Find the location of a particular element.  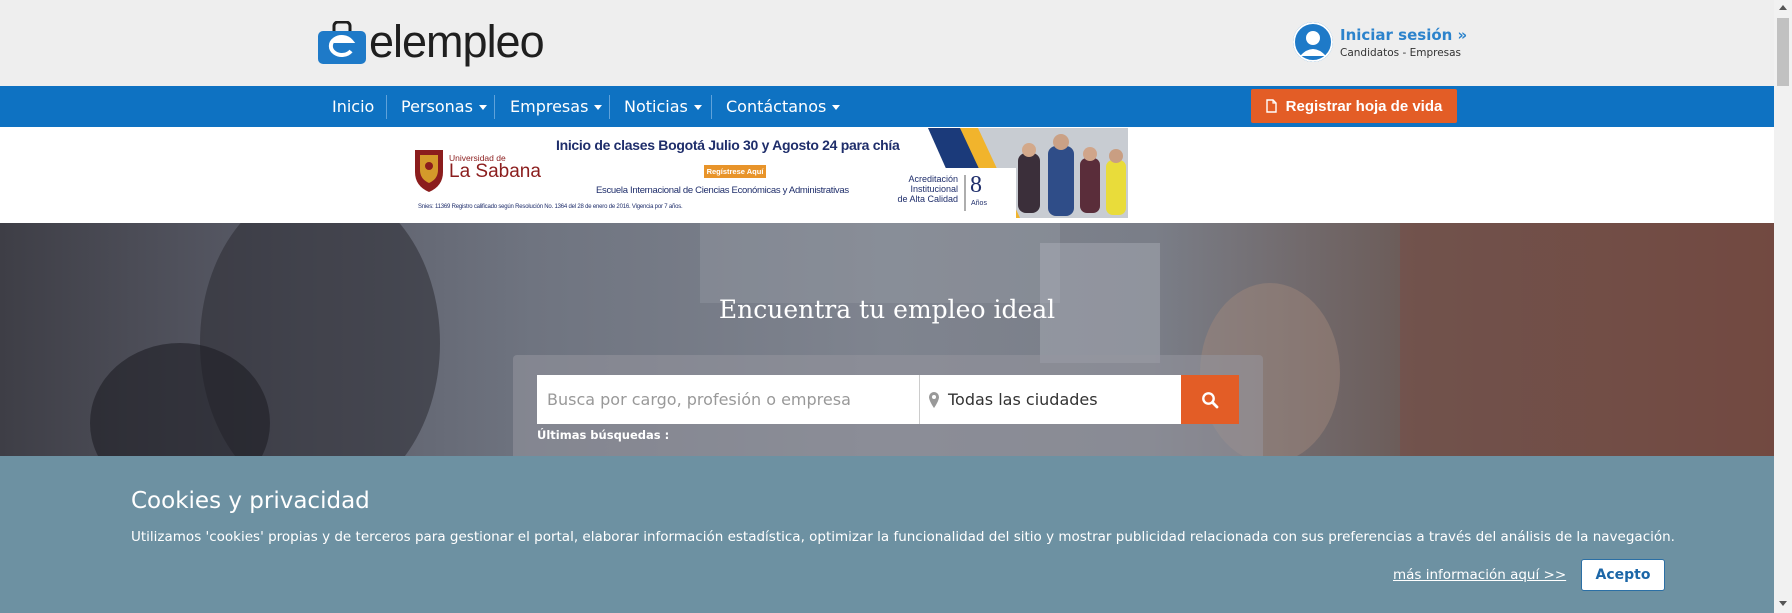

search-icon is located at coordinates (1210, 399).